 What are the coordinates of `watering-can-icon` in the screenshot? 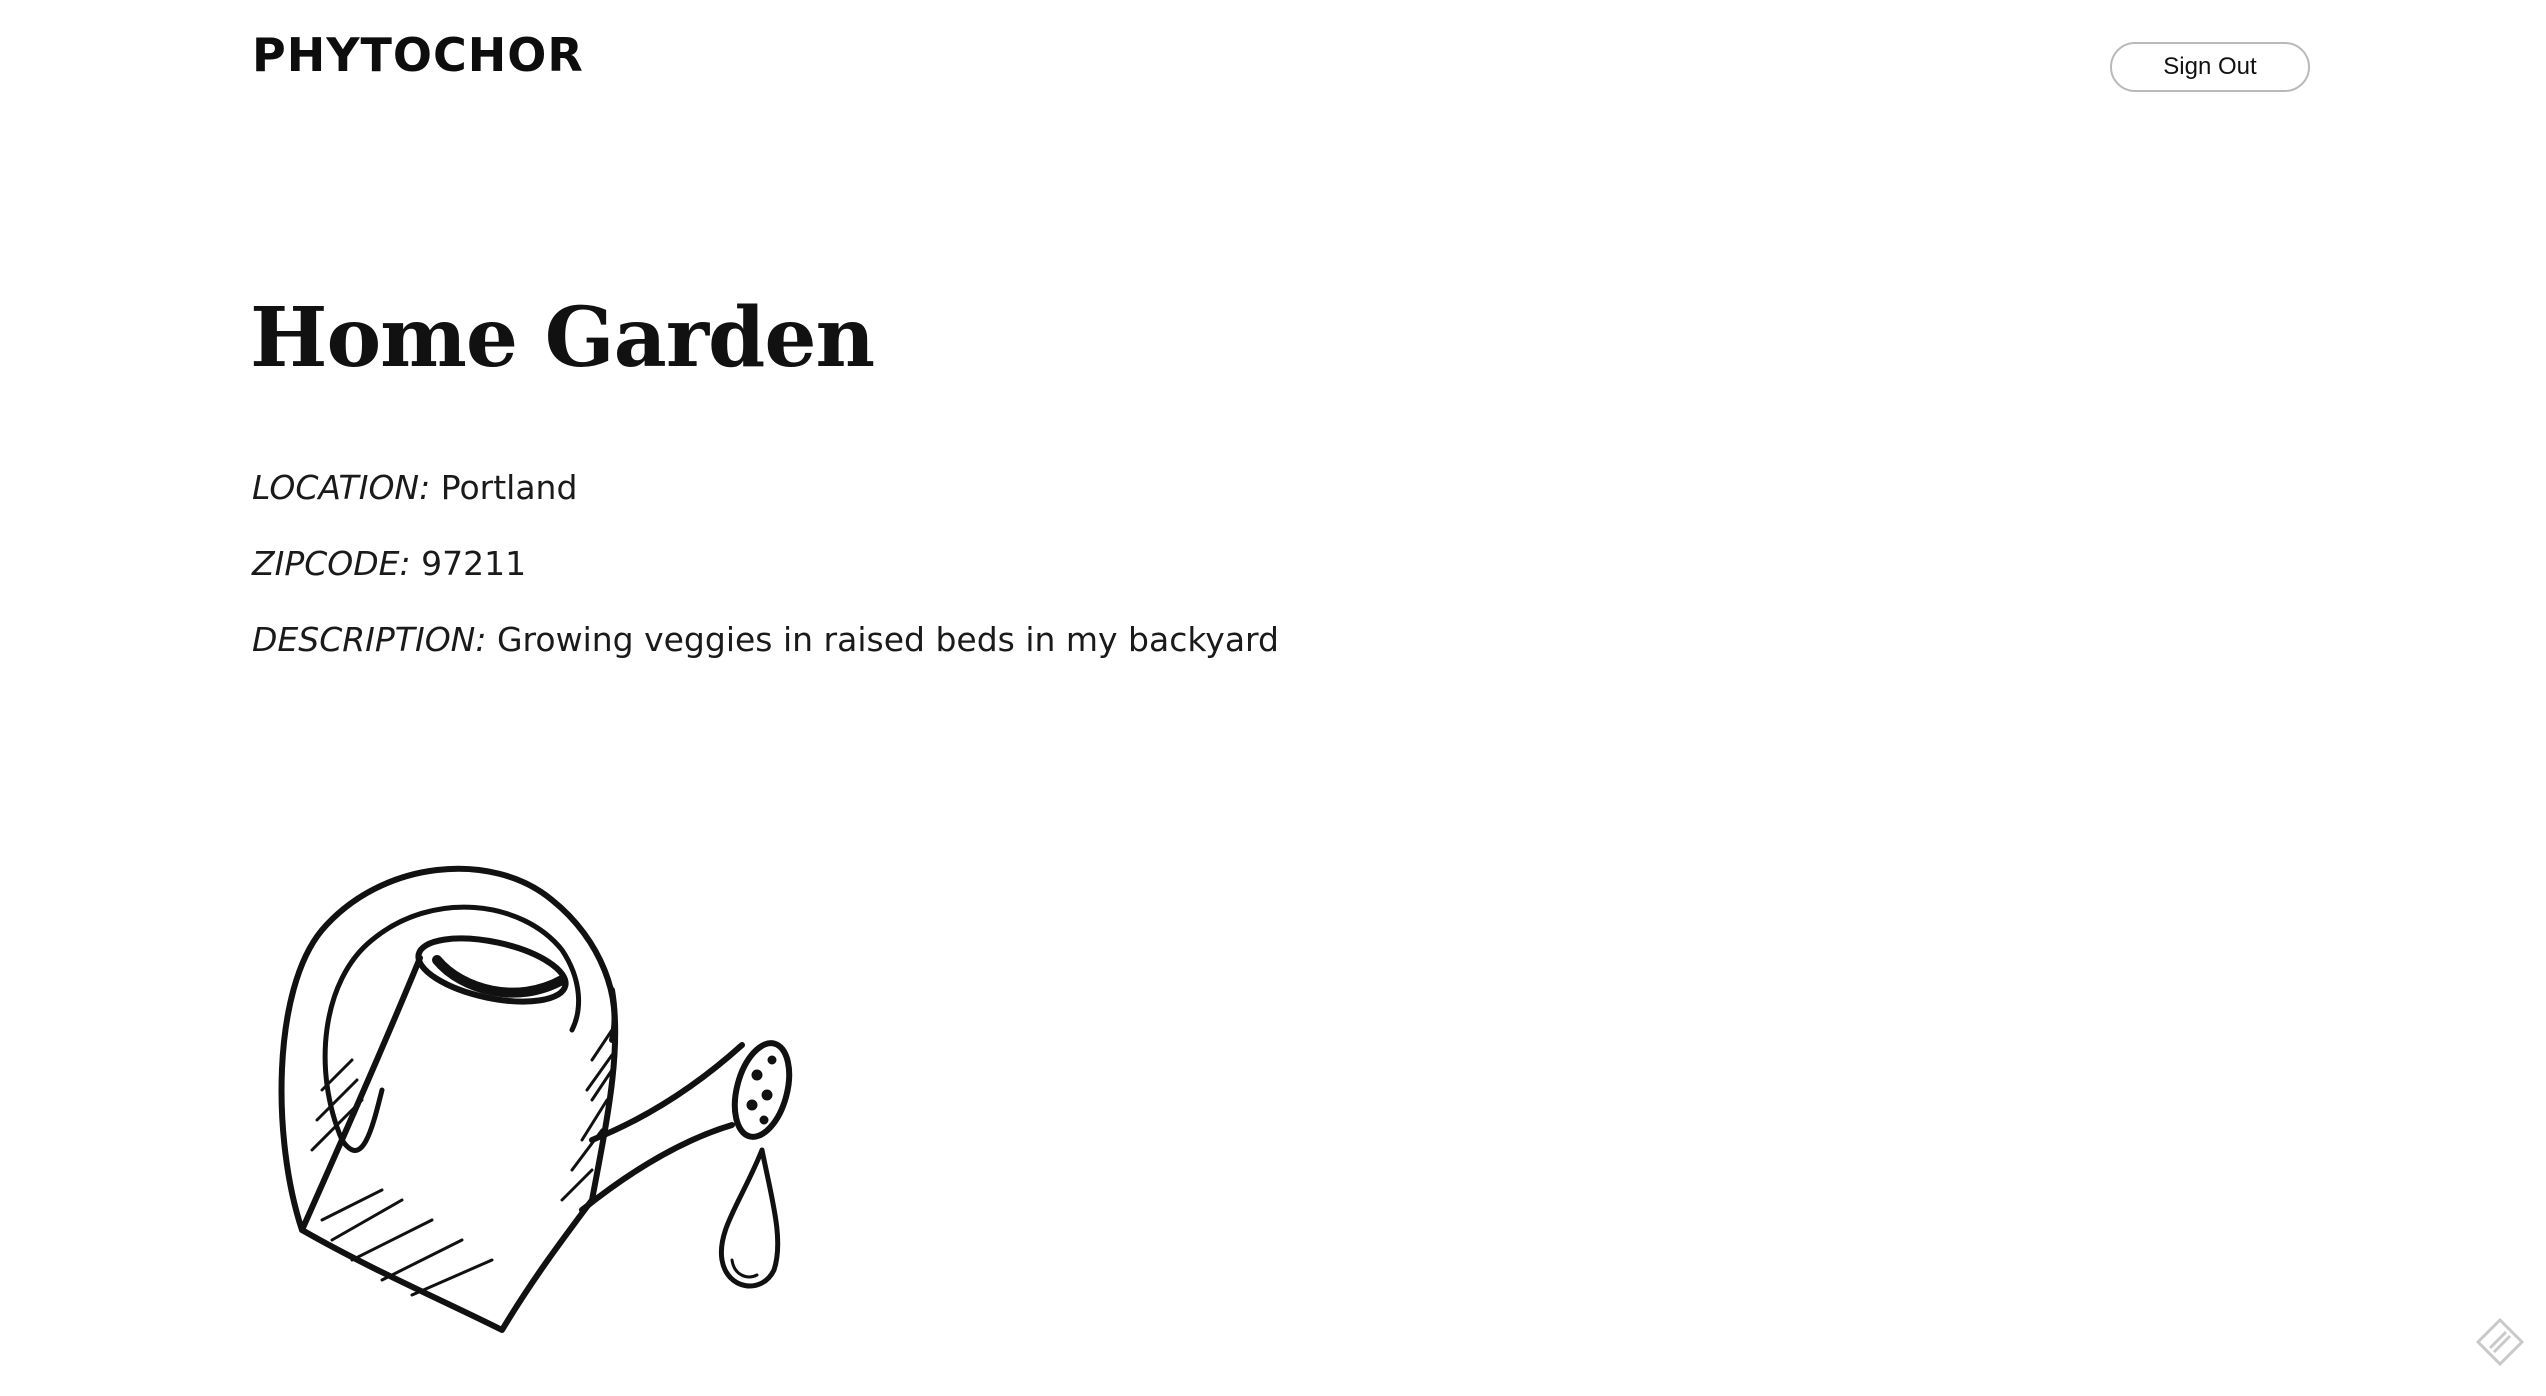 It's located at (535, 1099).